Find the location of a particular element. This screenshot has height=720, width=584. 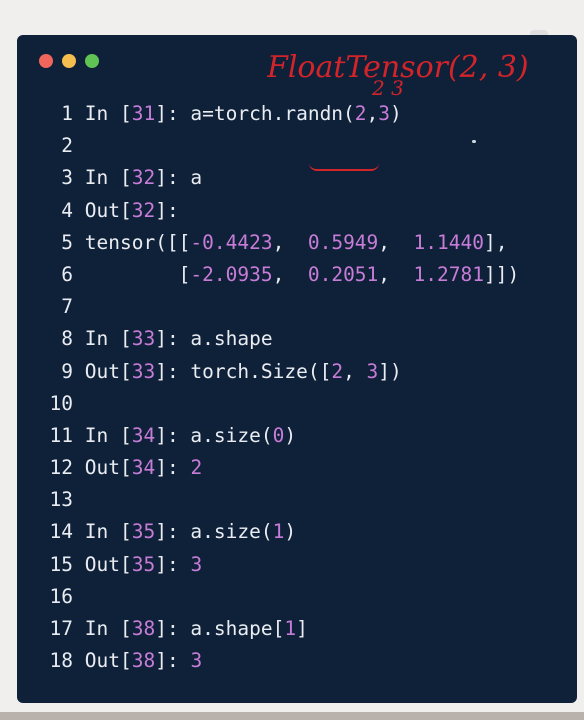

code-text: ]: a is located at coordinates (179, 178).